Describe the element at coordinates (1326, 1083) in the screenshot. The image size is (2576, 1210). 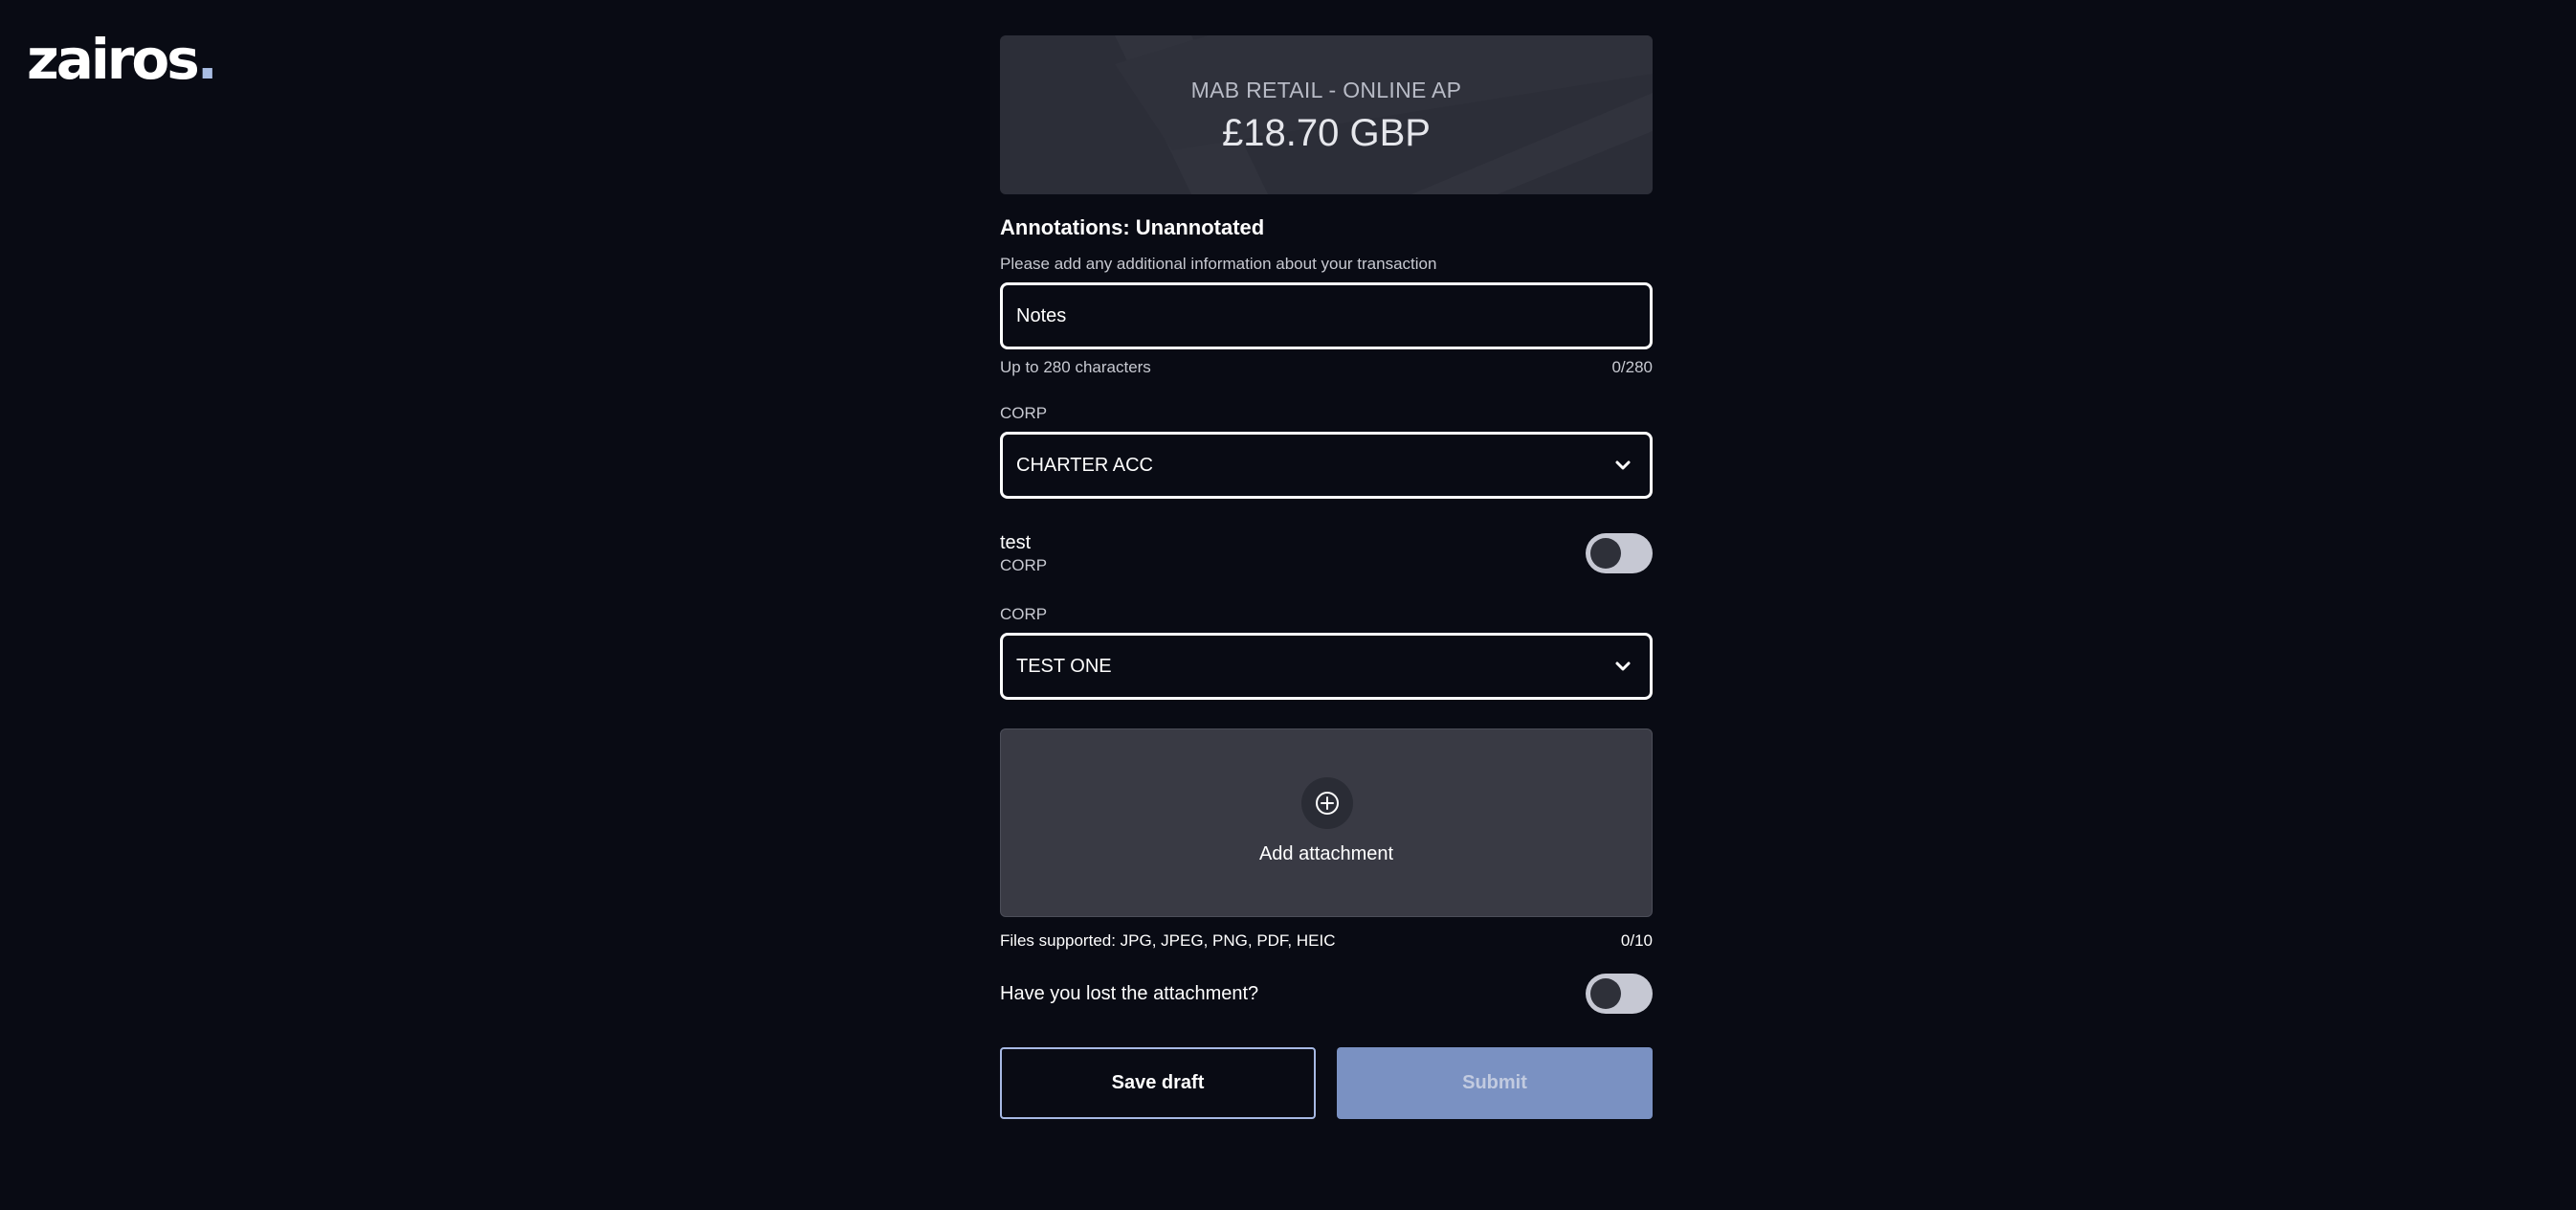
I see `form-actions: Save draft Submit` at that location.